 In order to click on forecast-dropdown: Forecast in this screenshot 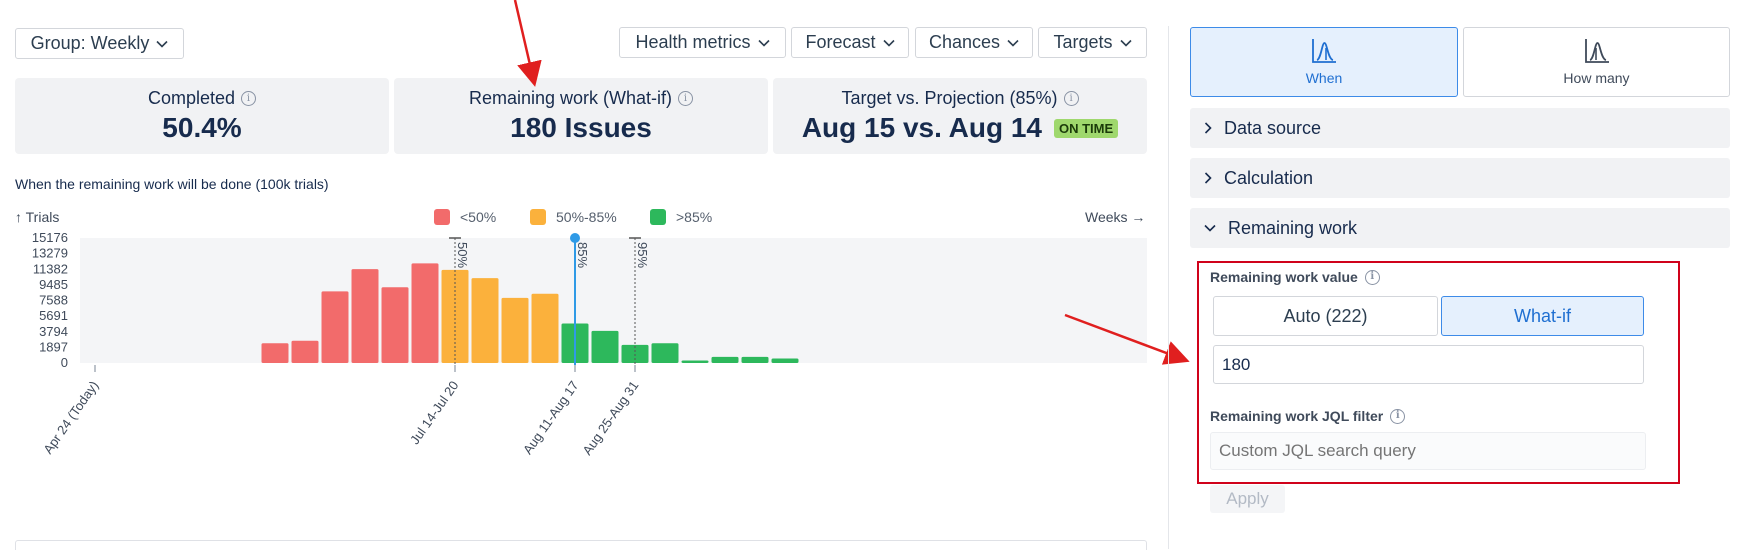, I will do `click(850, 42)`.